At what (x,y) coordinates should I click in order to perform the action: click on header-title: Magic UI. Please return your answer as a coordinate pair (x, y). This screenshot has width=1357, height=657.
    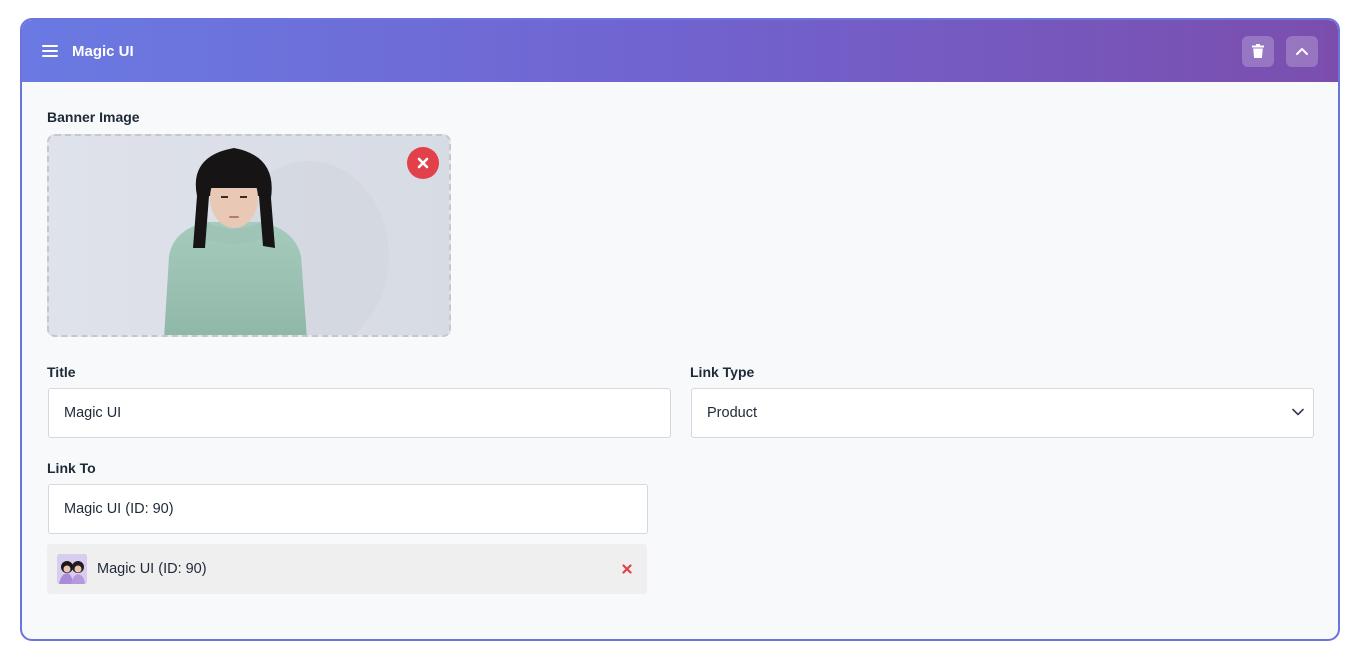
    Looking at the image, I should click on (103, 51).